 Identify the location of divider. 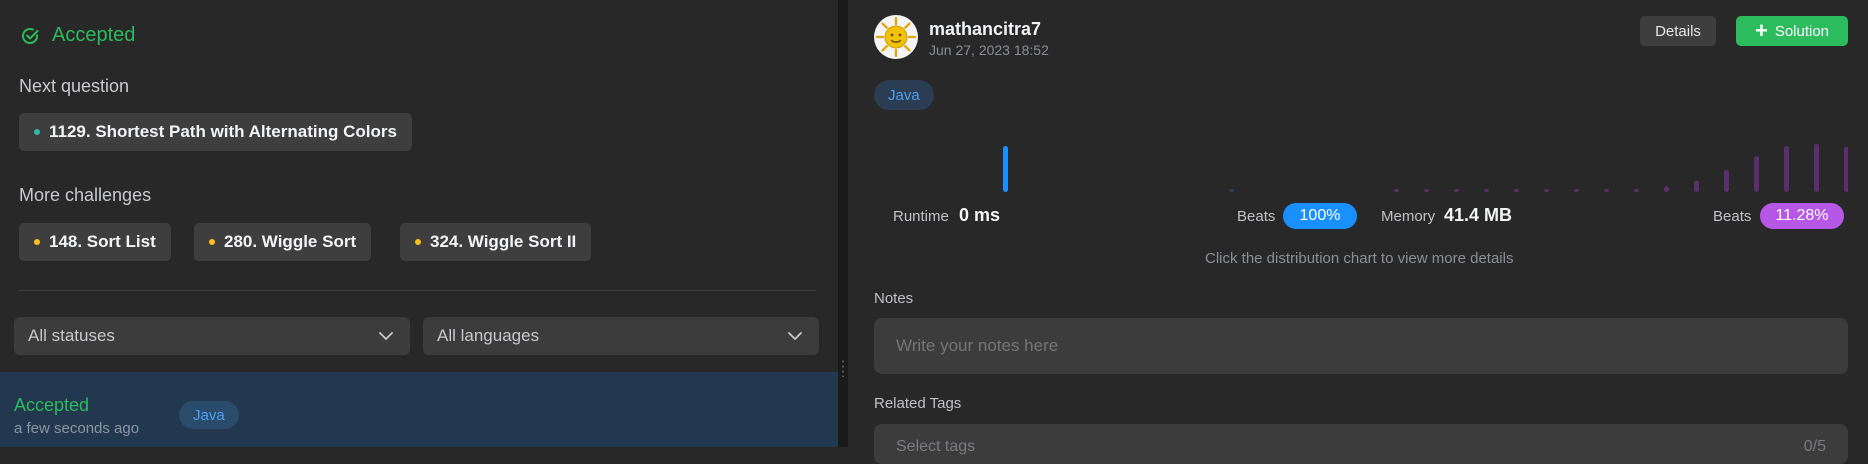
(417, 290).